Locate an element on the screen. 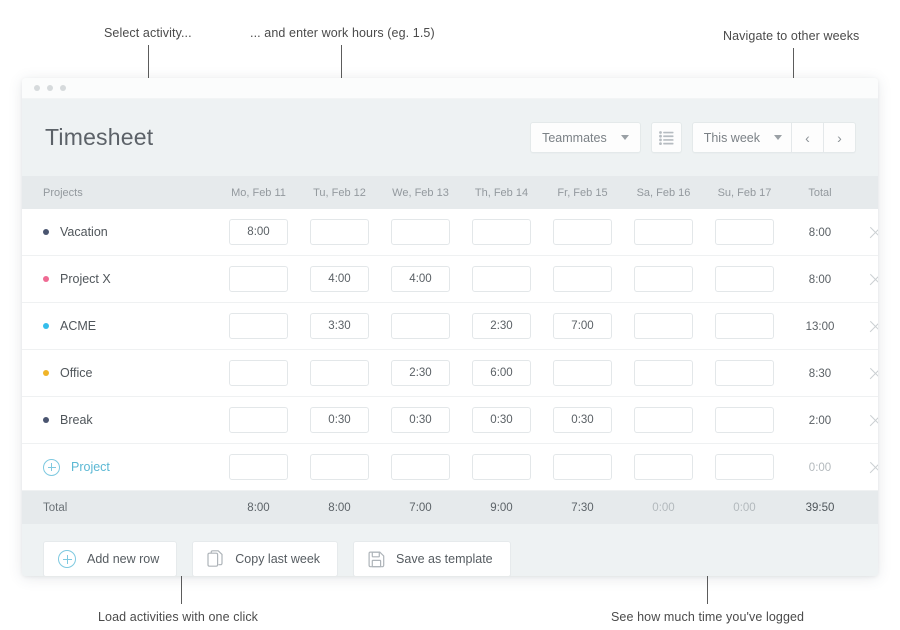  project-cell: ACME is located at coordinates (120, 326).